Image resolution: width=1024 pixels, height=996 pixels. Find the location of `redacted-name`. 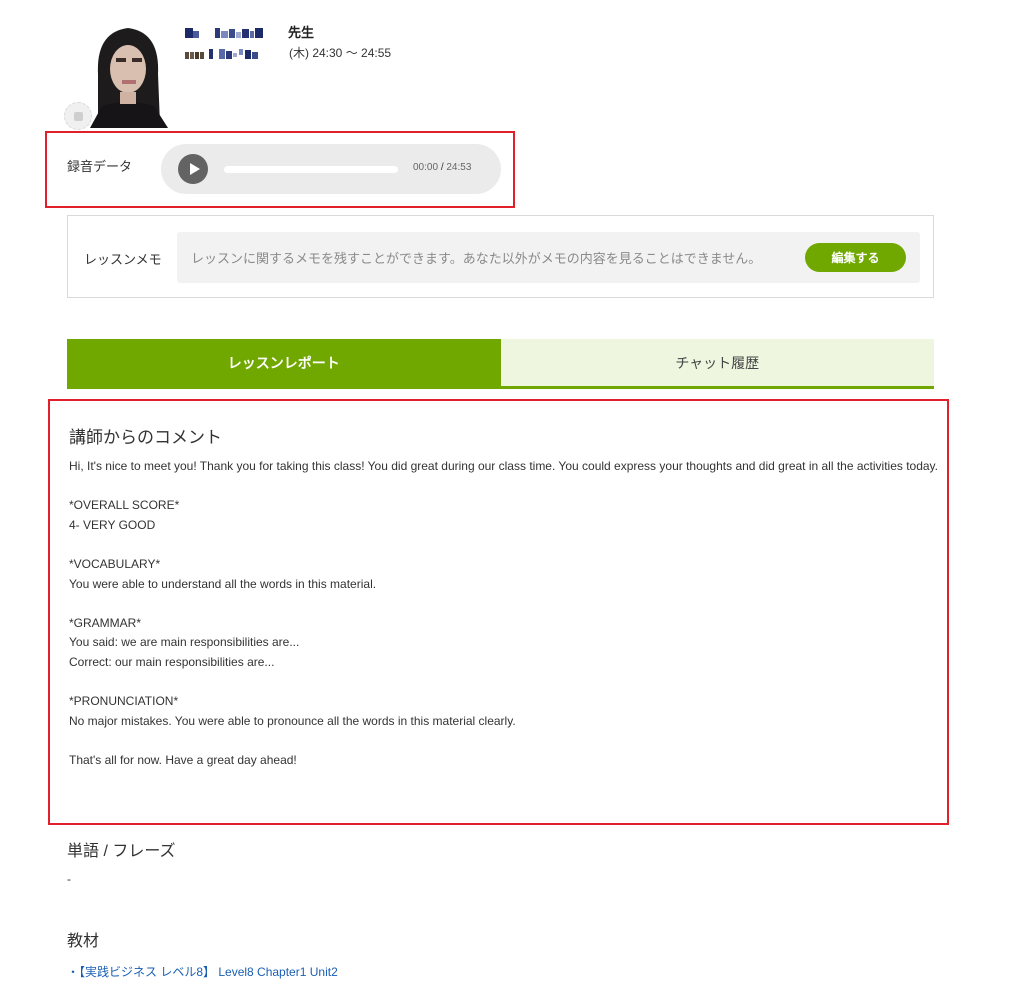

redacted-name is located at coordinates (235, 32).